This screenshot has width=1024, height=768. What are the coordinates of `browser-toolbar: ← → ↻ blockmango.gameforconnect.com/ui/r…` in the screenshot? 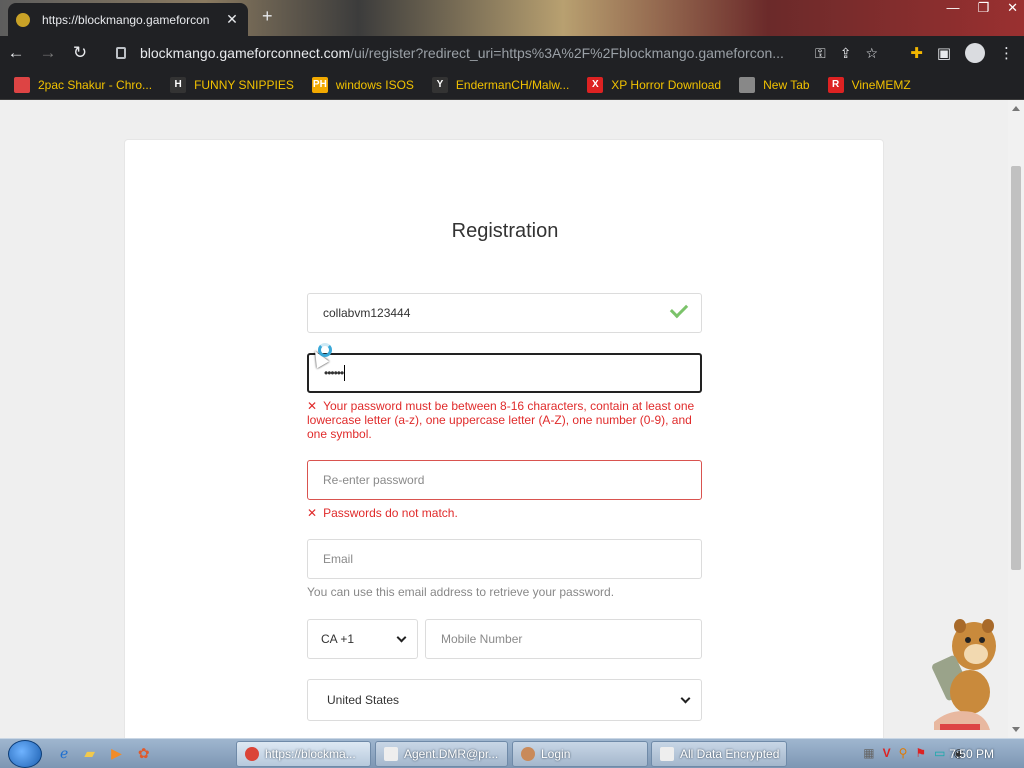 It's located at (512, 53).